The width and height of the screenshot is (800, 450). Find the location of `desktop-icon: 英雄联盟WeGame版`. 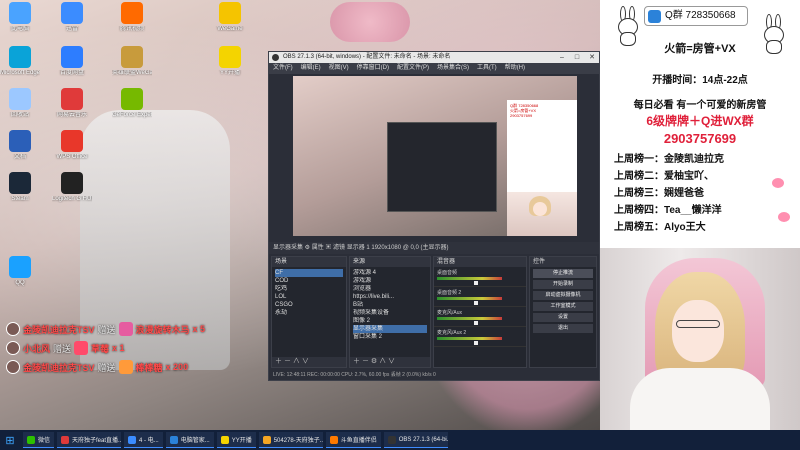

desktop-icon: 英雄联盟WeGame版 is located at coordinates (132, 61).